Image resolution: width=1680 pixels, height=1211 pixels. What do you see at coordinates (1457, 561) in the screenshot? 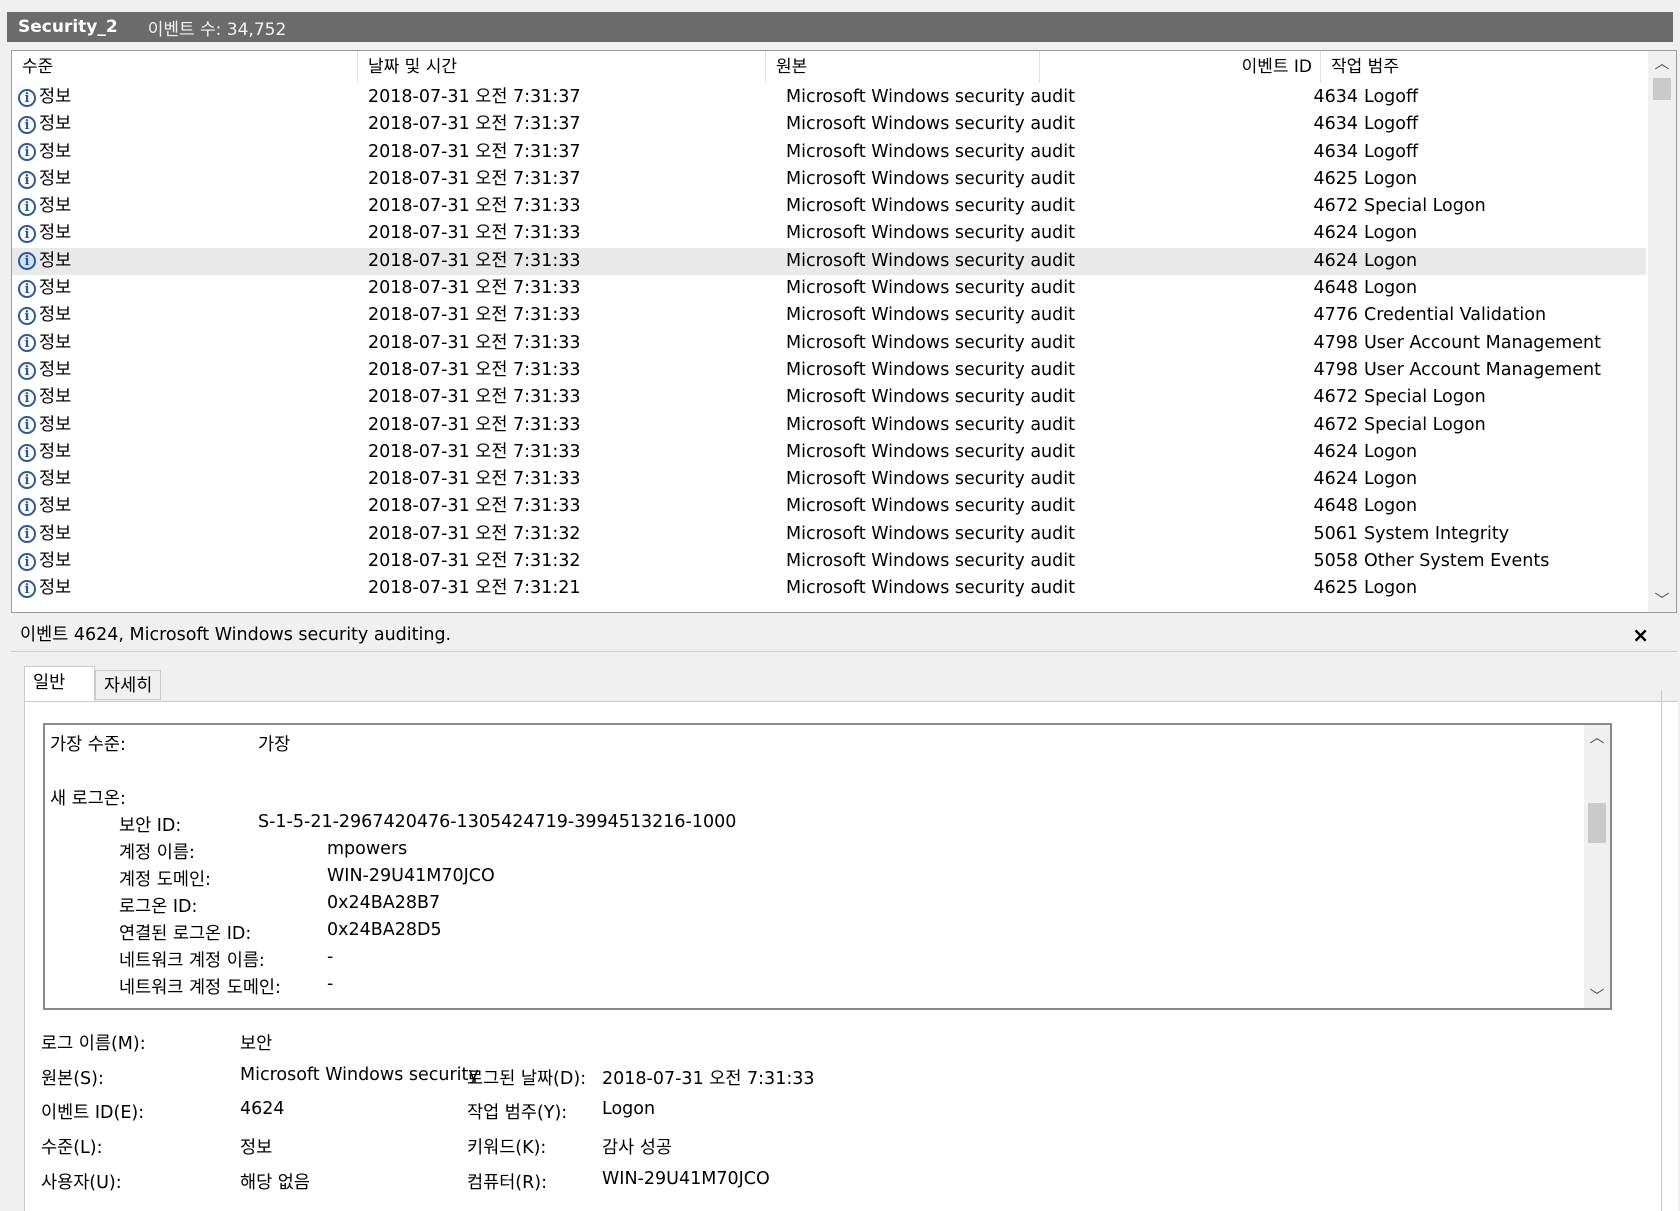
I see `category-cell: Other System Events` at bounding box center [1457, 561].